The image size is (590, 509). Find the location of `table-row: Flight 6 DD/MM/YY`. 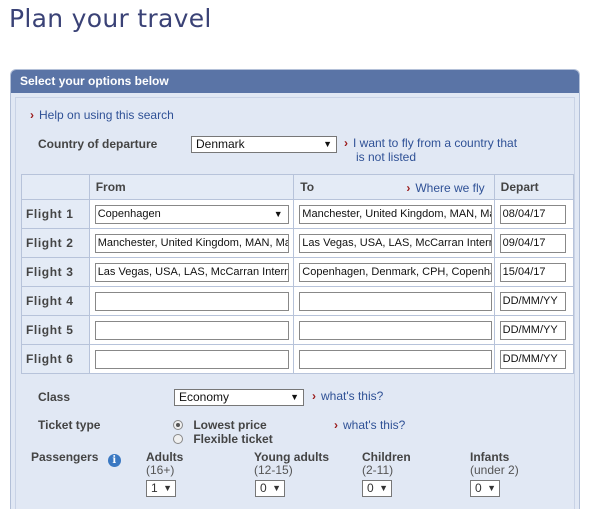

table-row: Flight 6 DD/MM/YY is located at coordinates (298, 359).